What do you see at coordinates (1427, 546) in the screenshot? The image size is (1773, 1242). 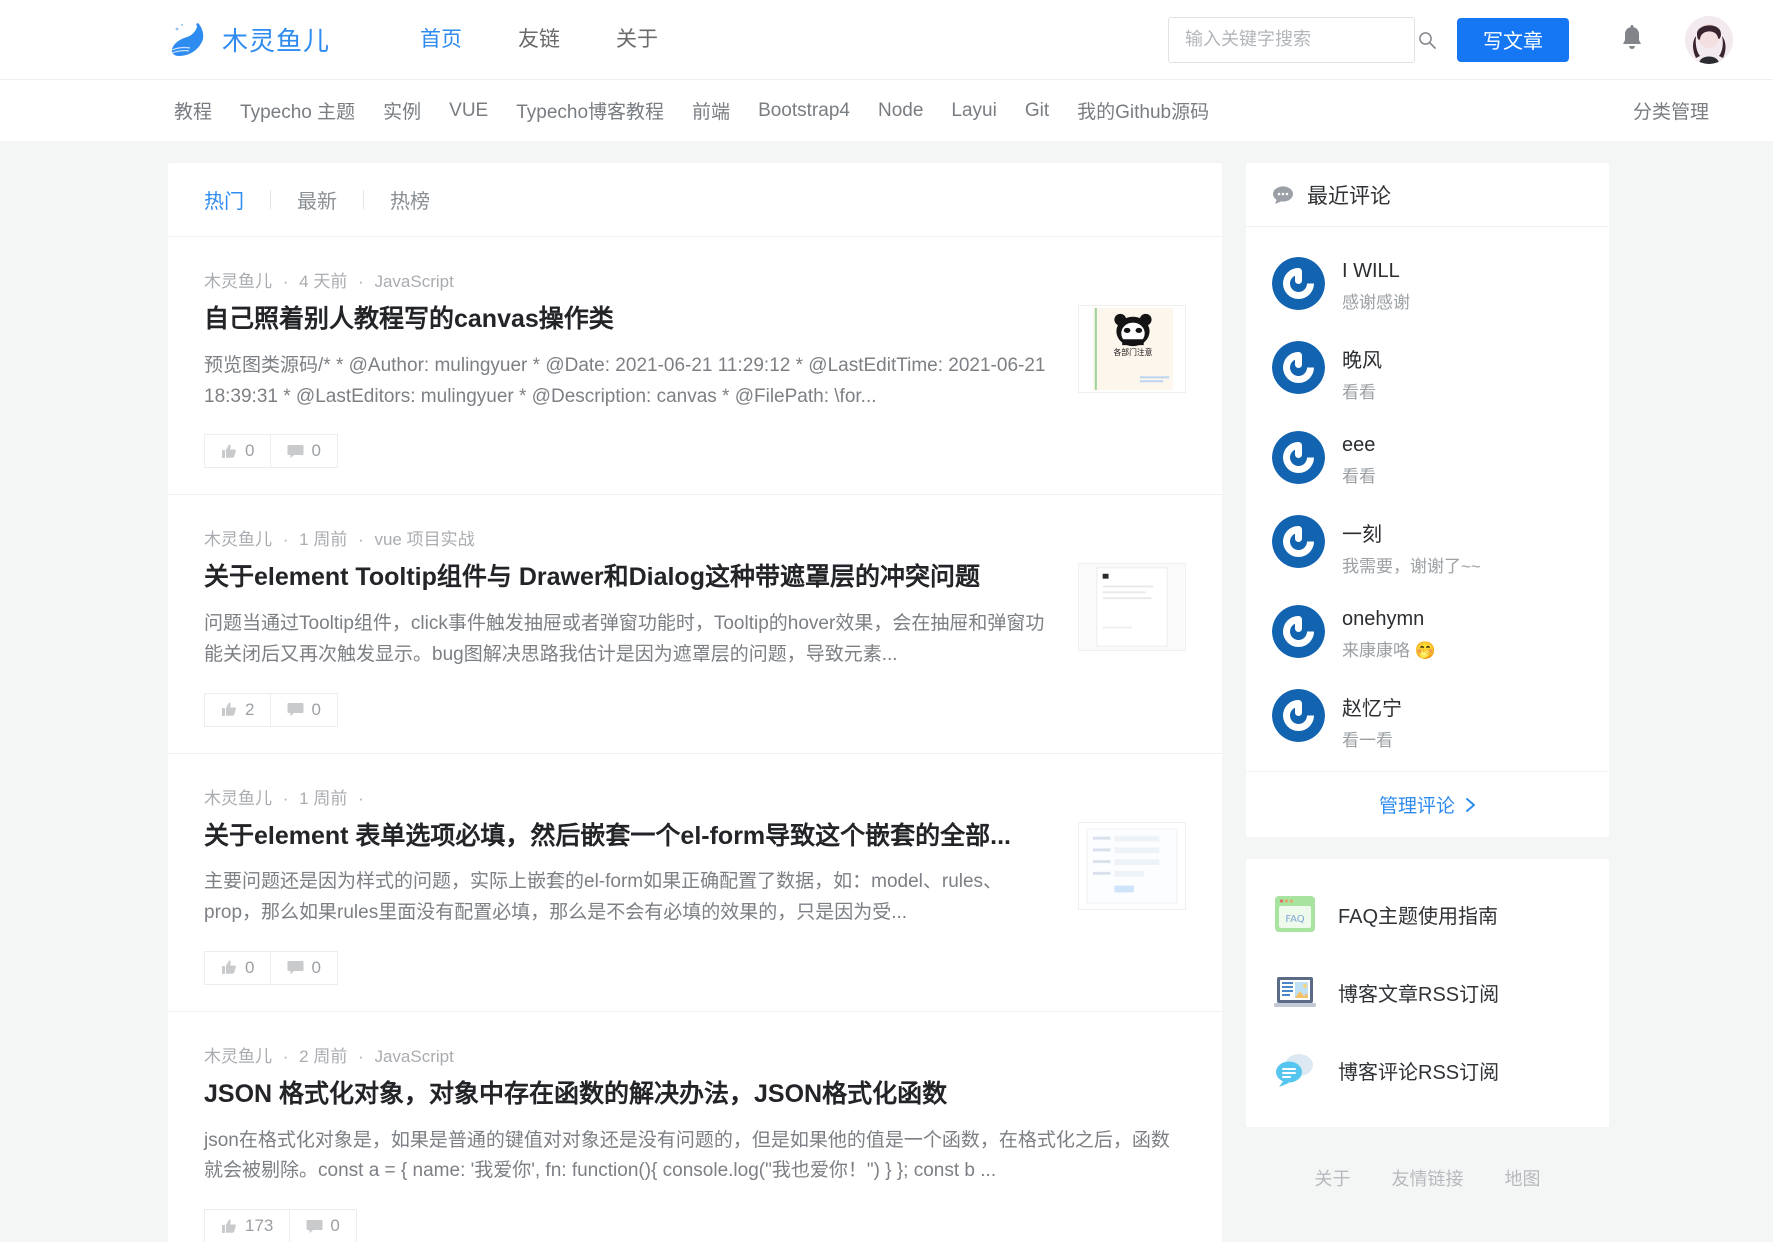 I see `comment-item: 一刻 我需要，谢谢了~~` at bounding box center [1427, 546].